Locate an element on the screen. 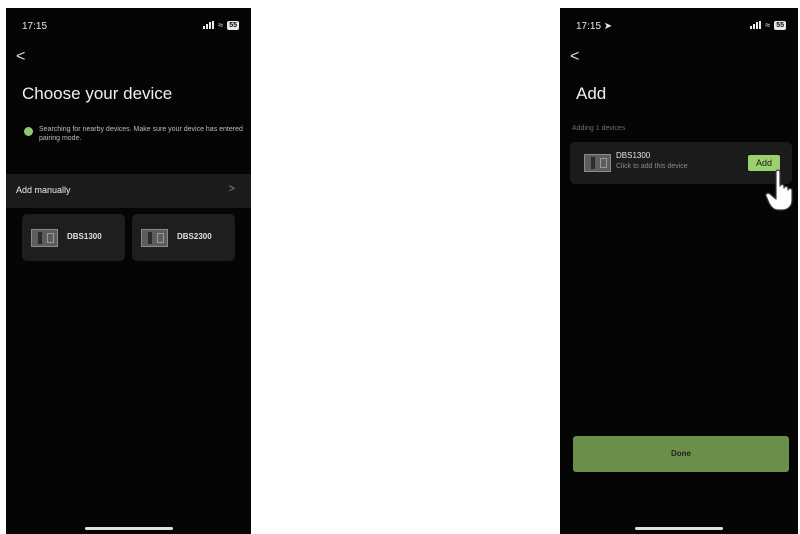  status-time: 17:15 ➤ is located at coordinates (594, 26).